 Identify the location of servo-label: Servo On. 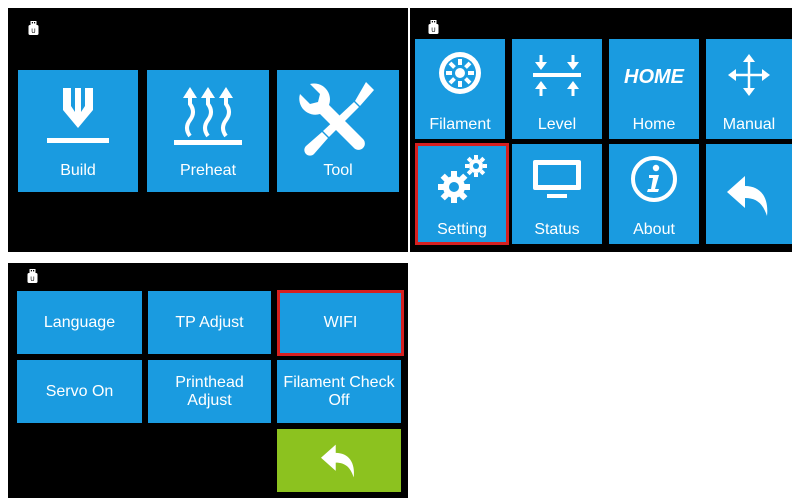
(79, 391).